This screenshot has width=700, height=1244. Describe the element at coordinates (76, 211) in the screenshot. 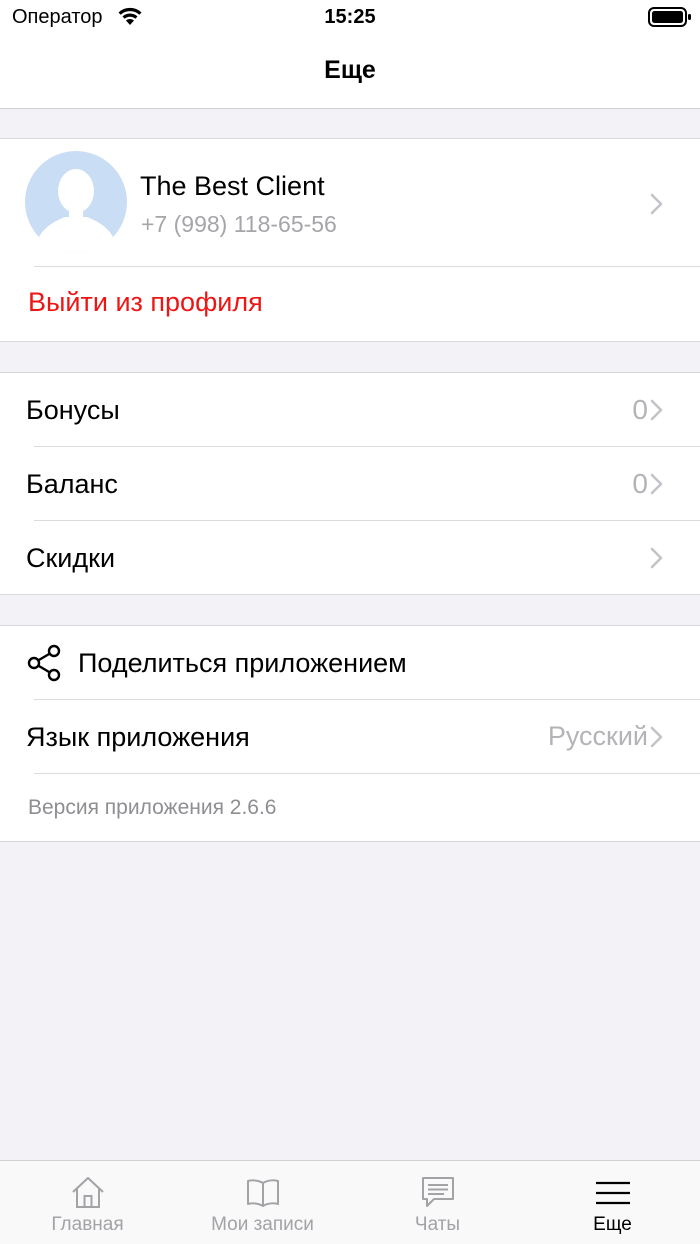

I see `user-silhouette-icon` at that location.